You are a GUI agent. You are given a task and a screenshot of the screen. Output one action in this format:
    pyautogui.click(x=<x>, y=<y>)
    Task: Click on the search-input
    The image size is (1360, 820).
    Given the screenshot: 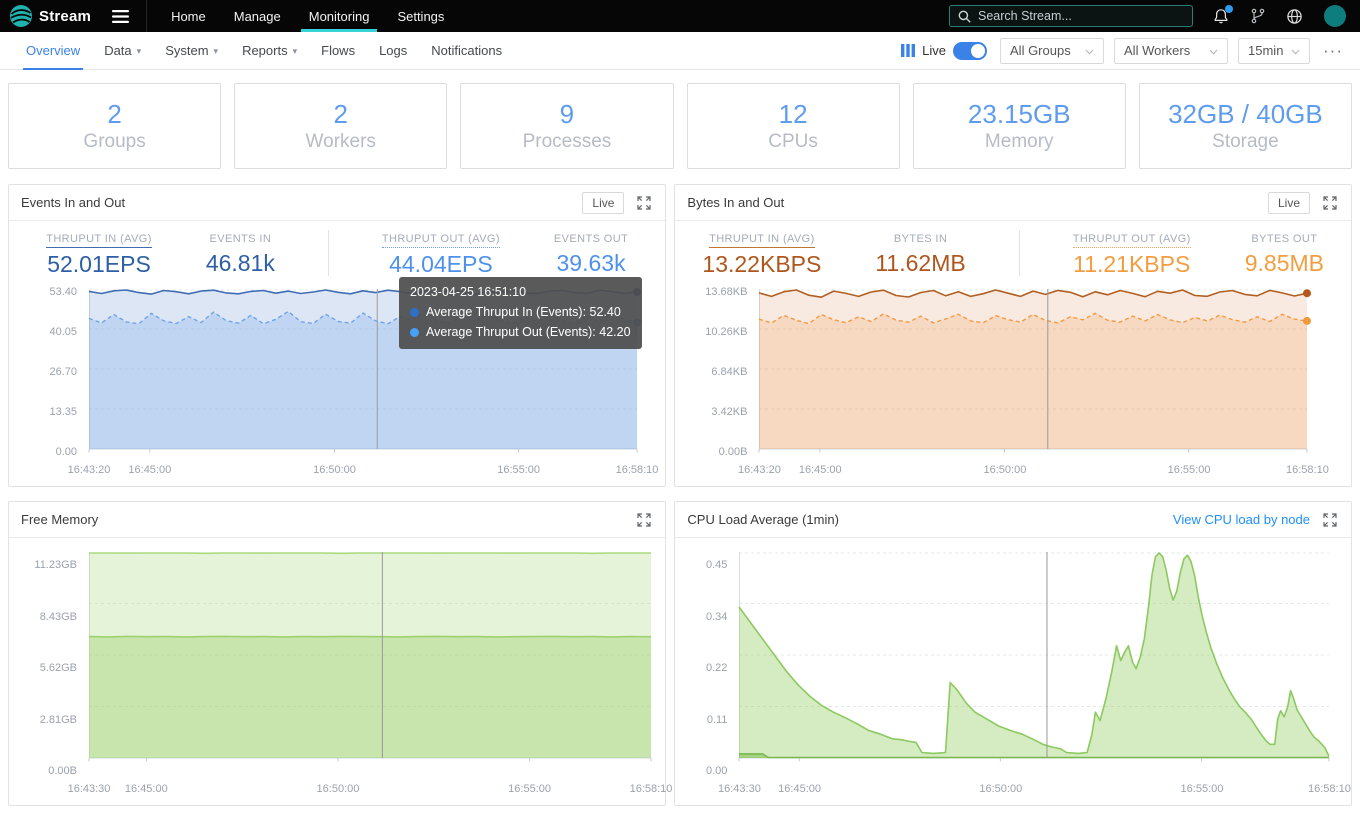 What is the action you would take?
    pyautogui.click(x=1081, y=16)
    